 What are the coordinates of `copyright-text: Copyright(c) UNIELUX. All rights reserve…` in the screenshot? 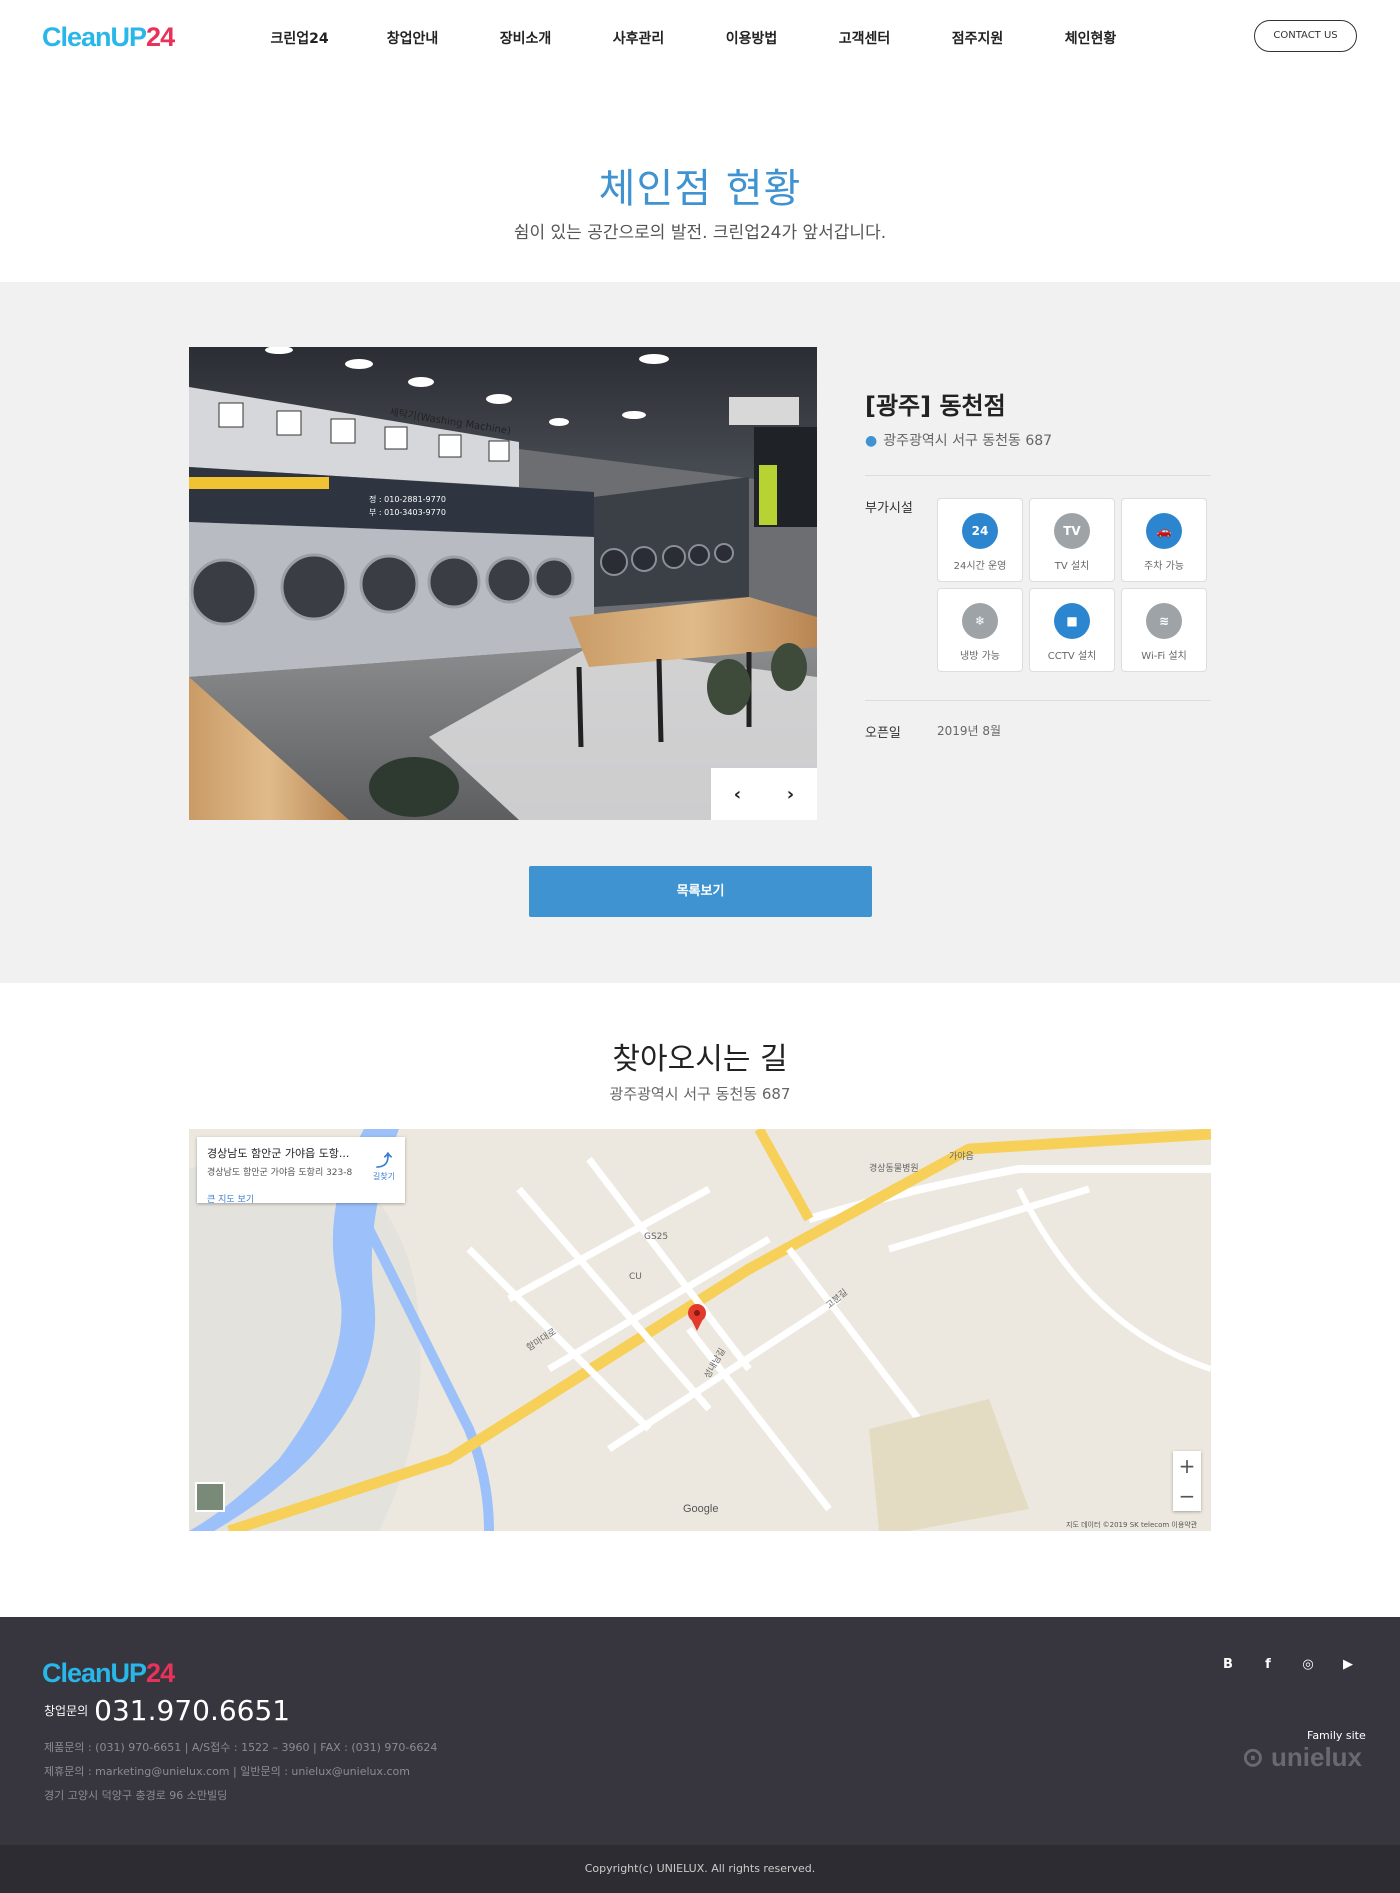 It's located at (700, 1868).